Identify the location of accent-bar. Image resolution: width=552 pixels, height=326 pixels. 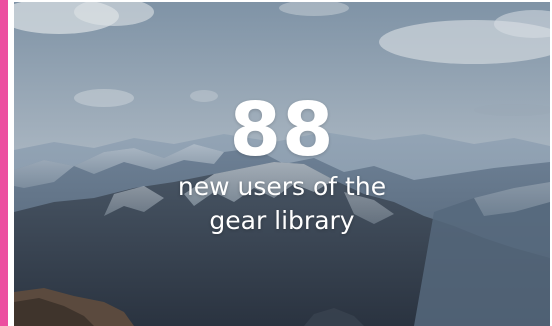
(4, 163).